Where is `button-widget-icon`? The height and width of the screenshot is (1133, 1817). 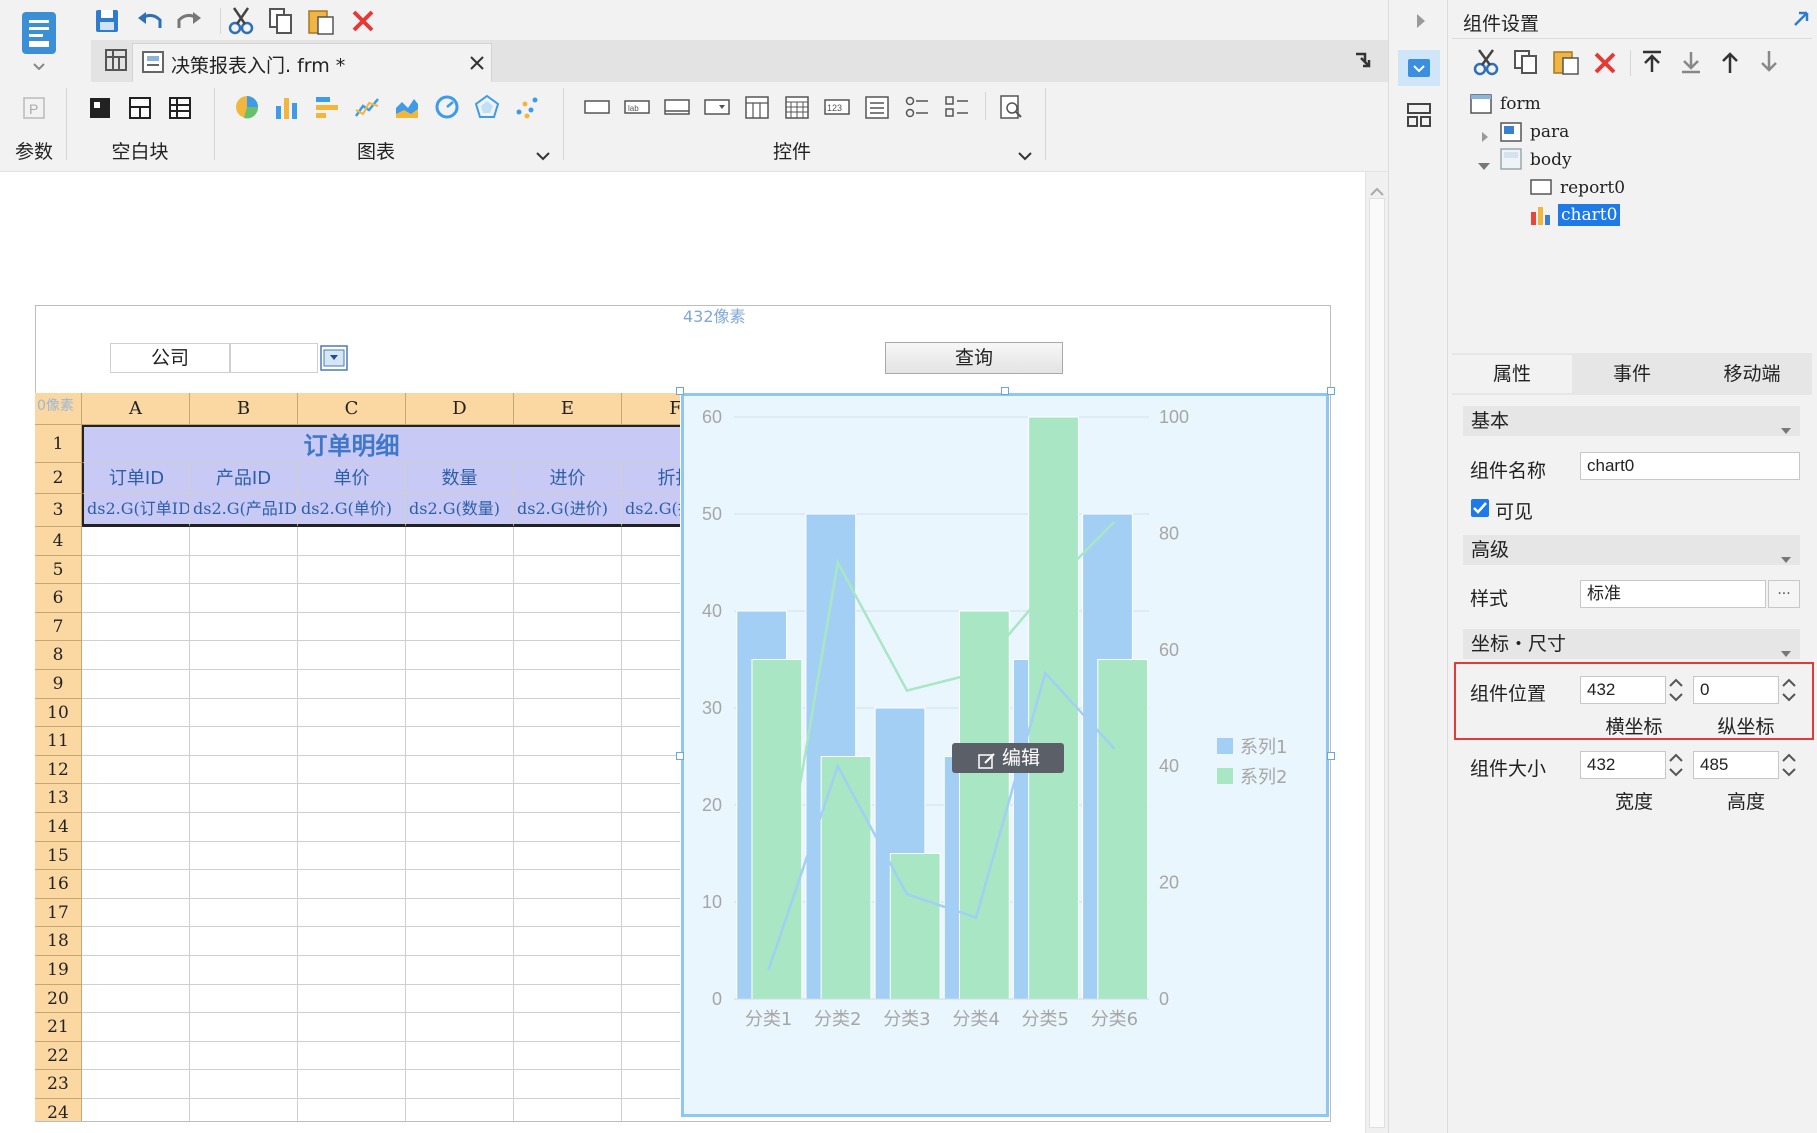
button-widget-icon is located at coordinates (677, 107).